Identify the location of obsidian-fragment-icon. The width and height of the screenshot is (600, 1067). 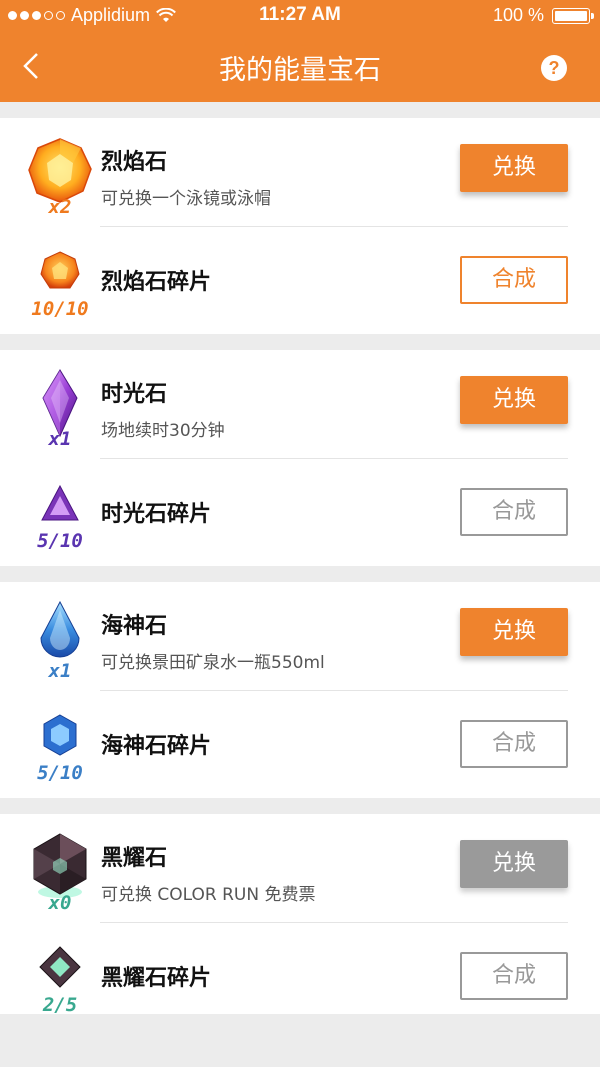
(60, 967).